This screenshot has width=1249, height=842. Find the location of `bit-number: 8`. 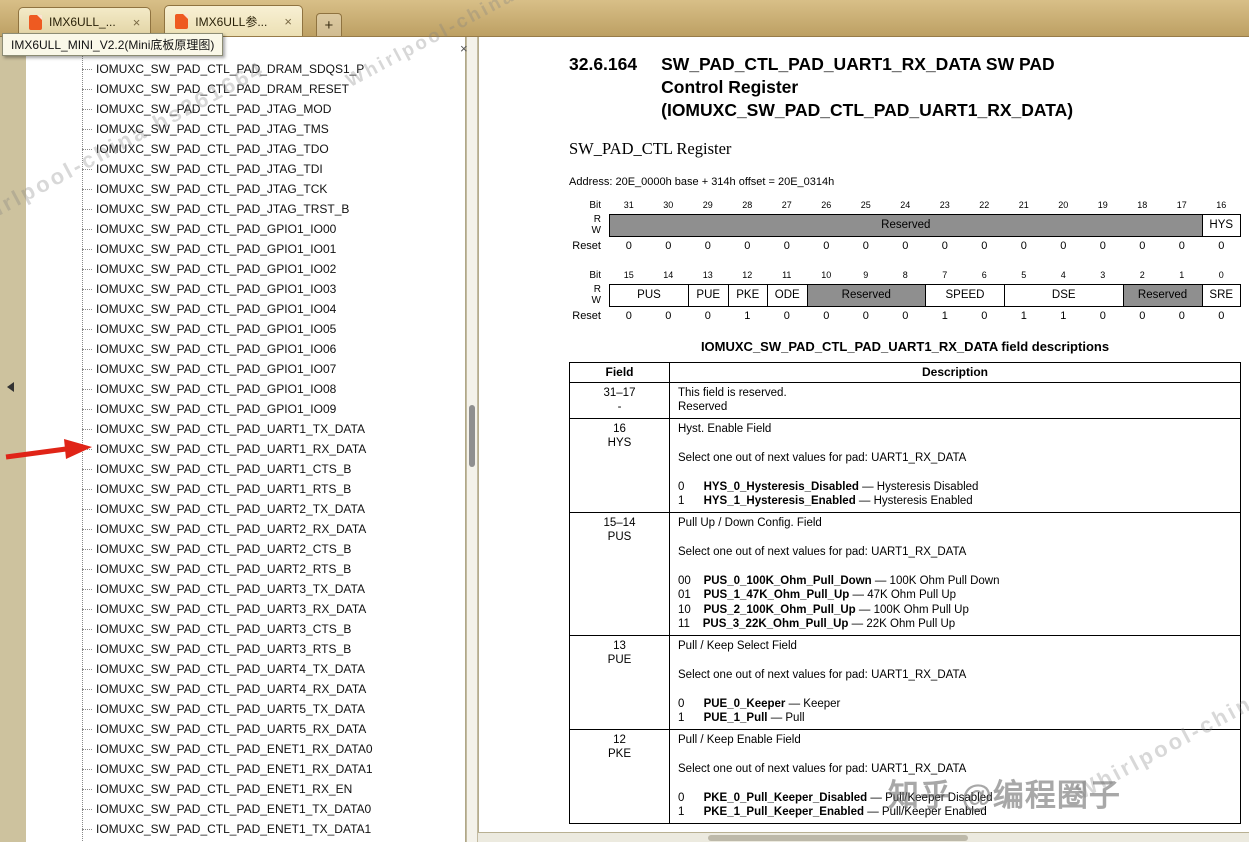

bit-number: 8 is located at coordinates (905, 275).